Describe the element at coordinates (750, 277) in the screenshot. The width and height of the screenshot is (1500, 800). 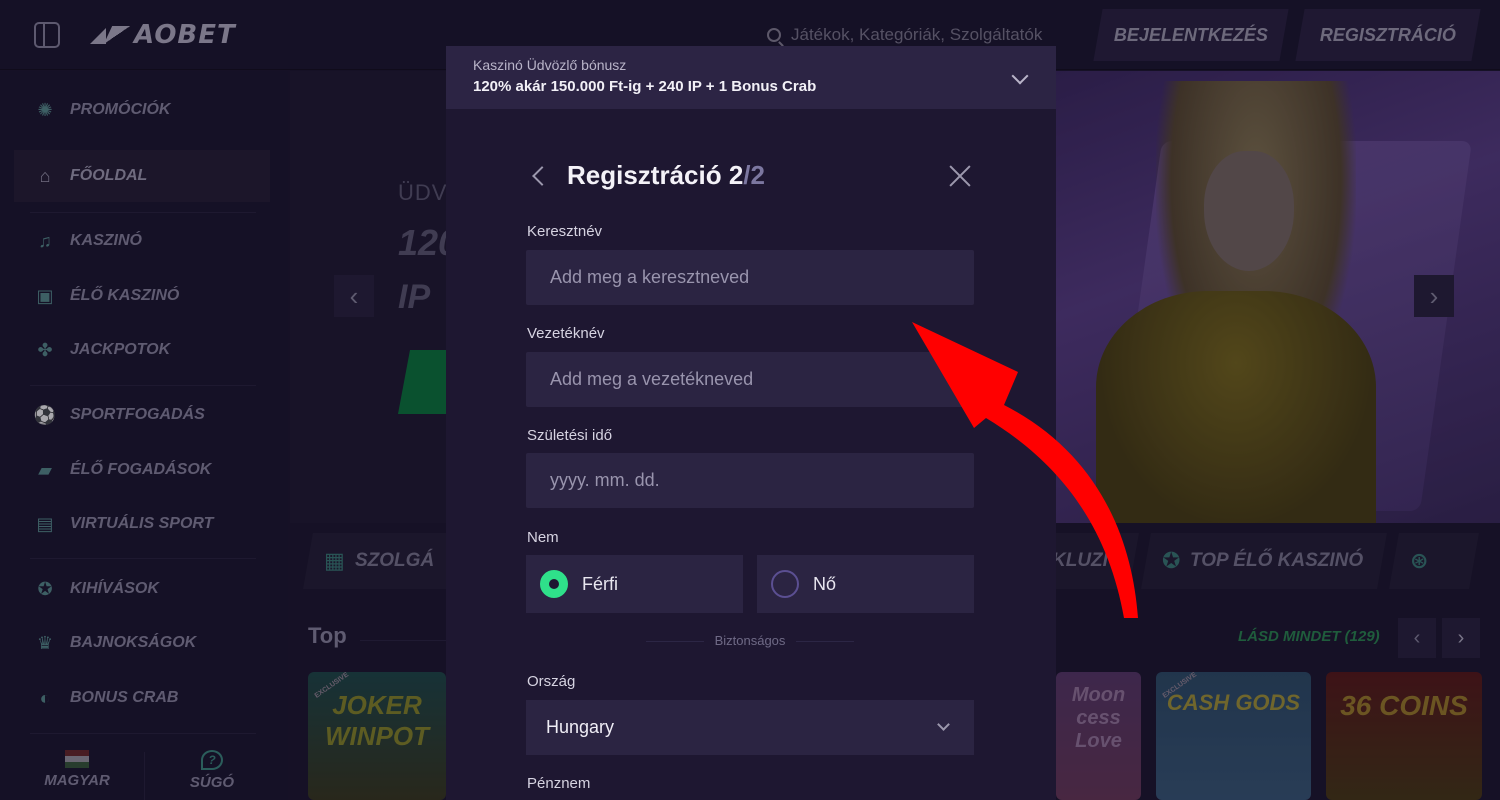
I see `first-name-field` at that location.